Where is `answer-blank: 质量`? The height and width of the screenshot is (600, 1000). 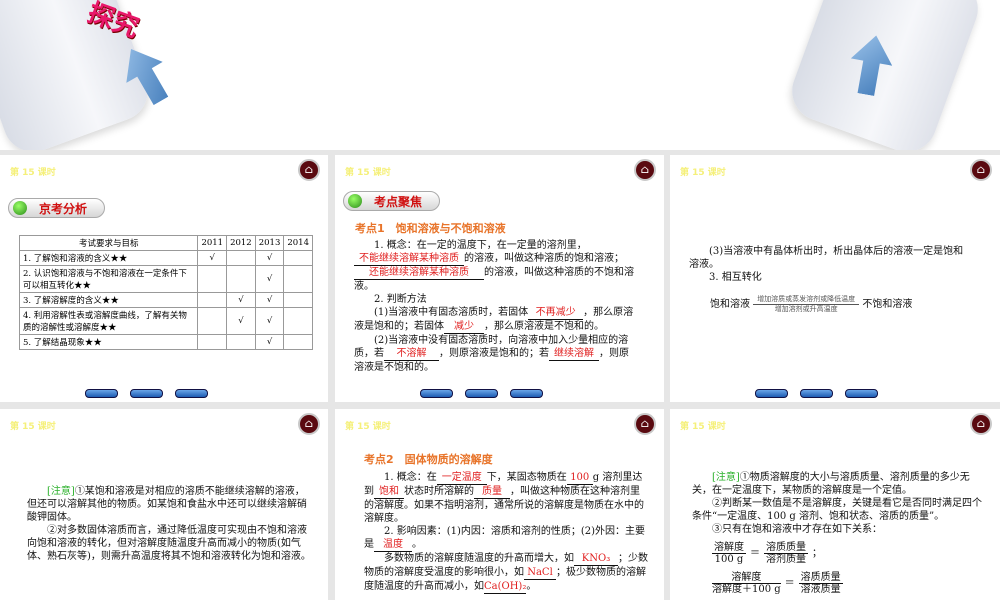
answer-blank: 质量 is located at coordinates (492, 492).